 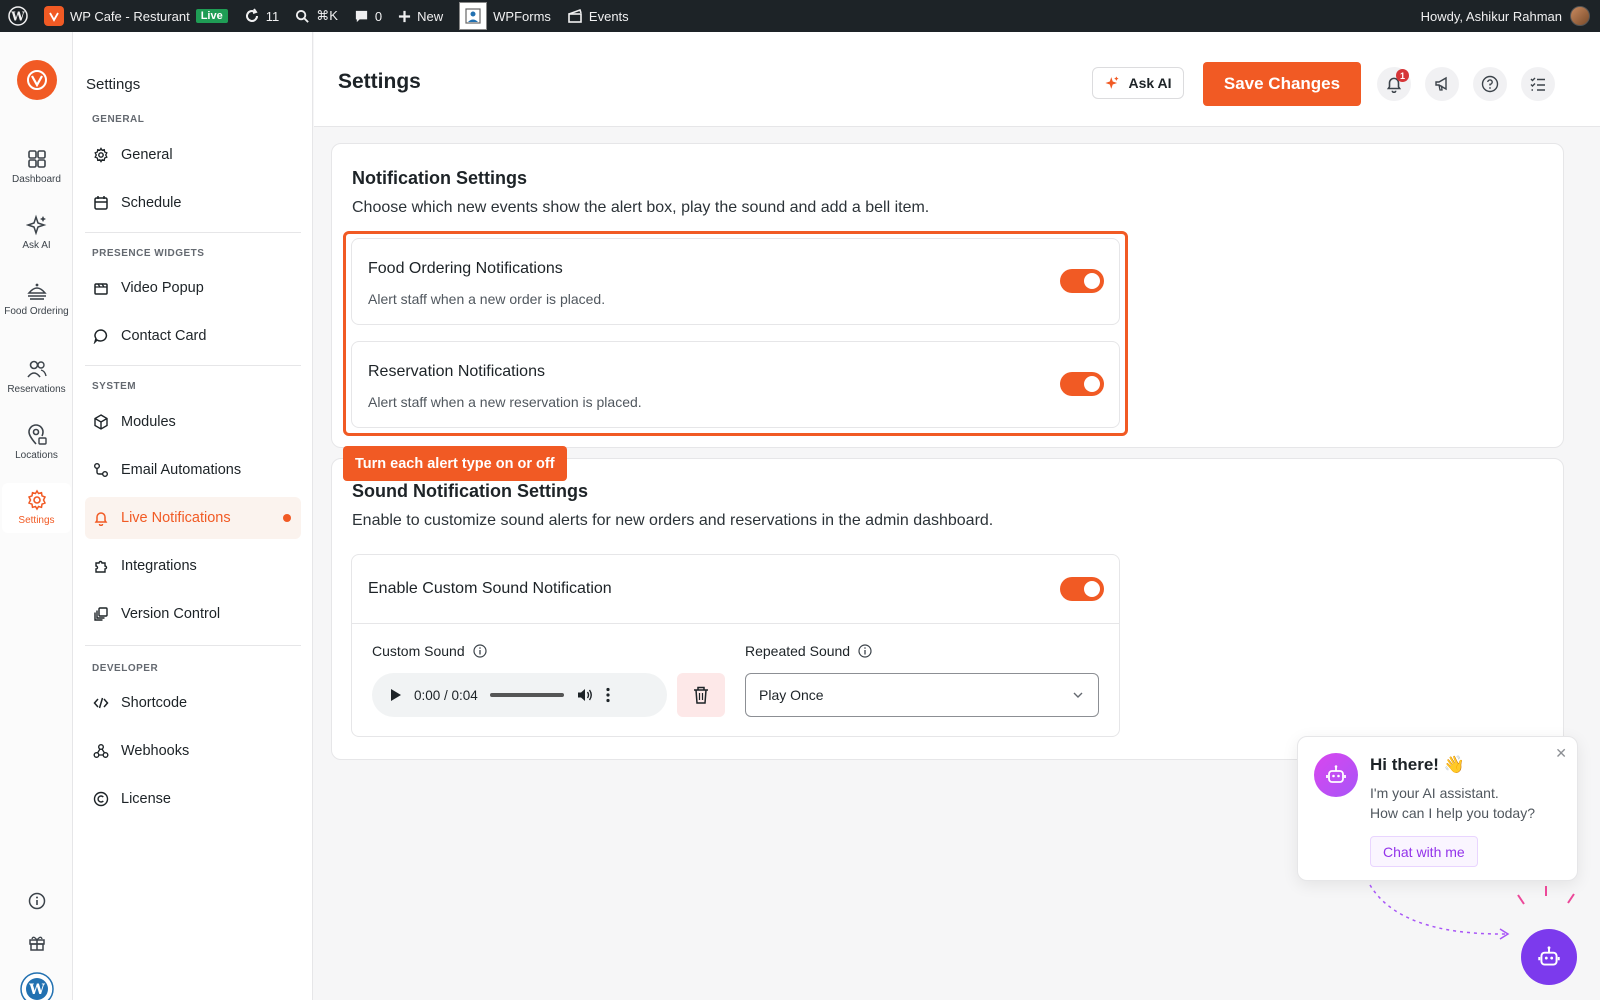 What do you see at coordinates (159, 566) in the screenshot?
I see `menu-label-integrations: Integrations` at bounding box center [159, 566].